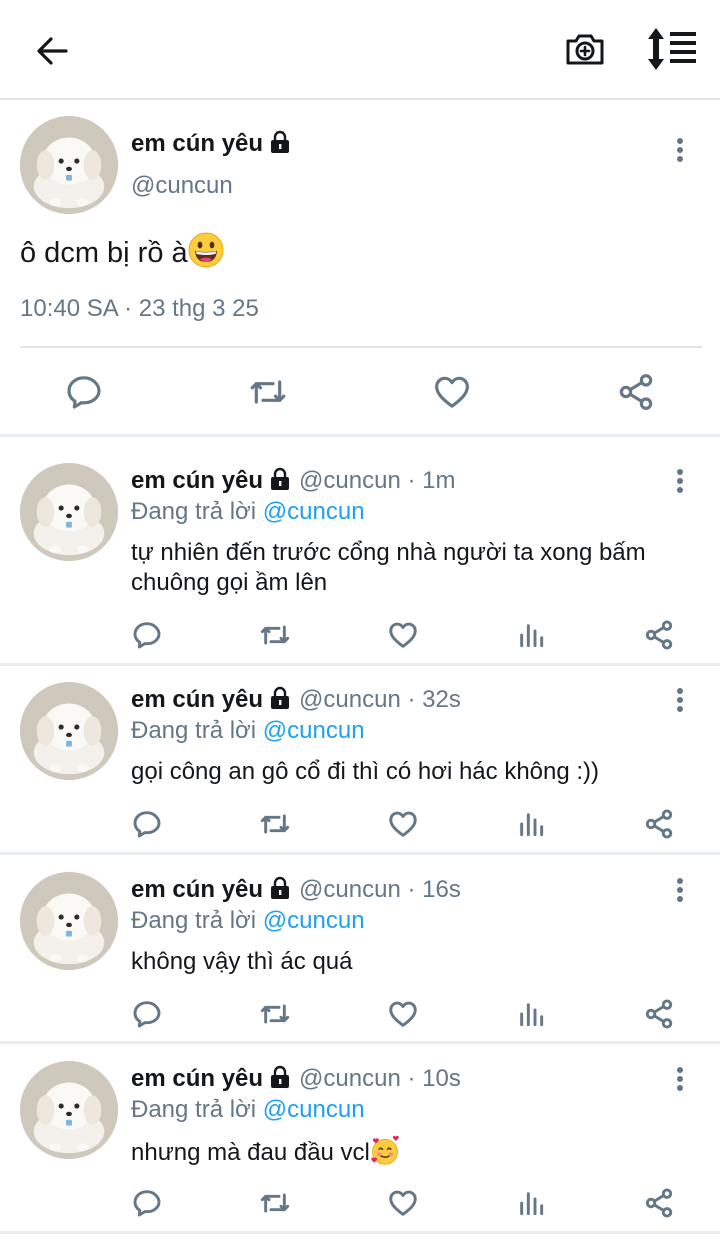 Image resolution: width=720 pixels, height=1251 pixels. I want to click on grinning-emoji-icon, so click(206, 250).